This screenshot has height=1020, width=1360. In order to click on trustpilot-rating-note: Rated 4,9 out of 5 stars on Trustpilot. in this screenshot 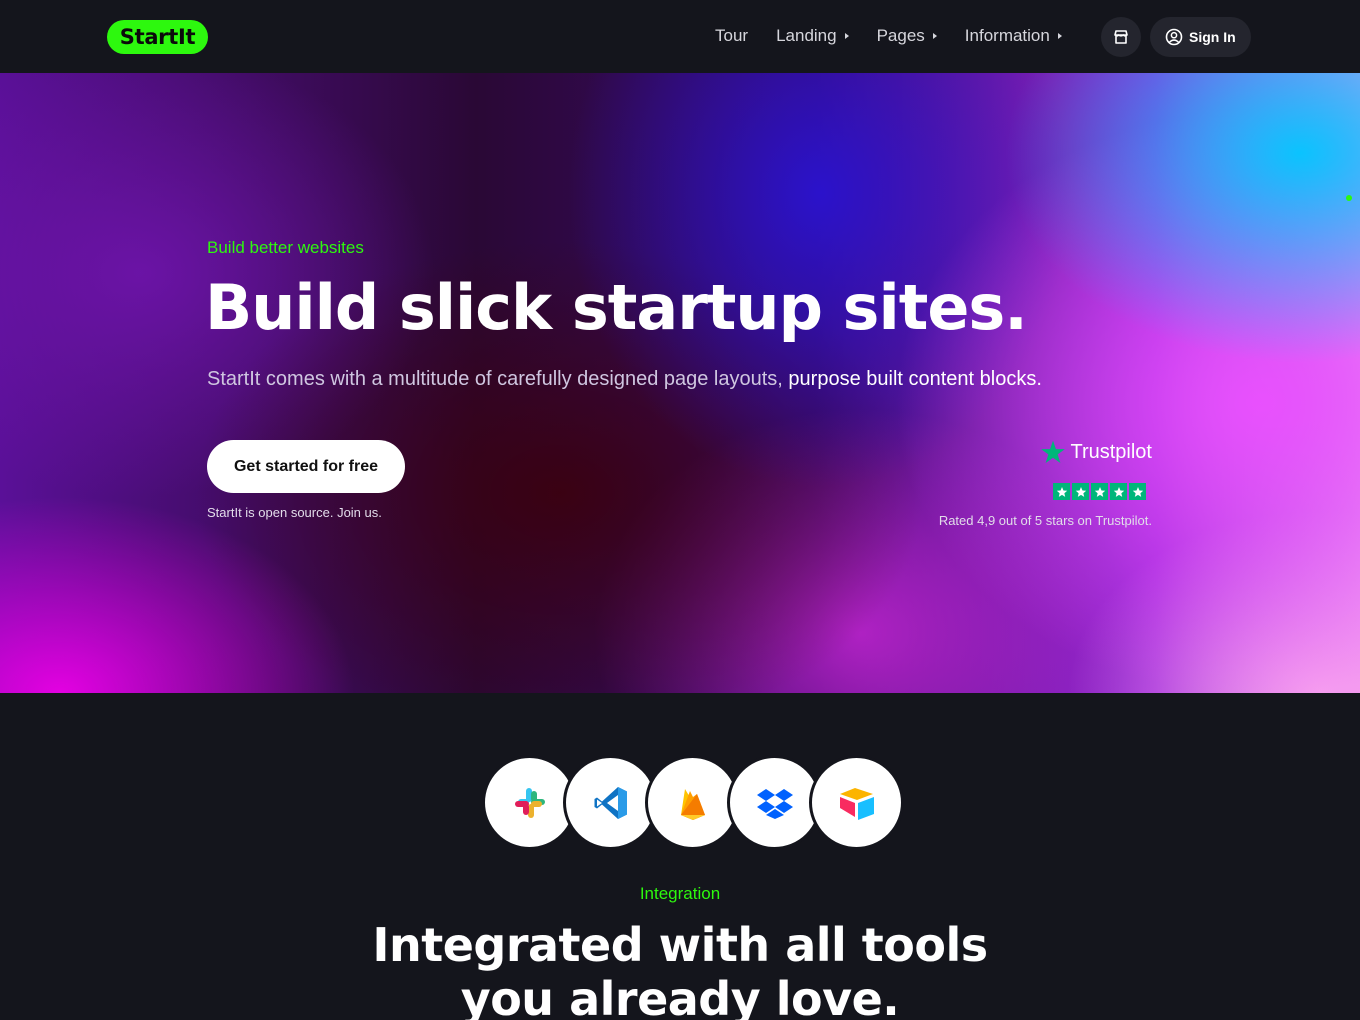, I will do `click(1045, 520)`.